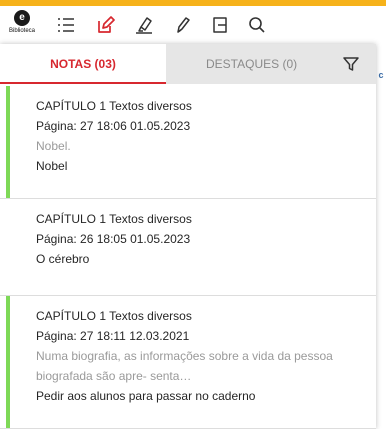  I want to click on panel-tabs: NOTAS (03) DESTAQUES (0), so click(188, 64).